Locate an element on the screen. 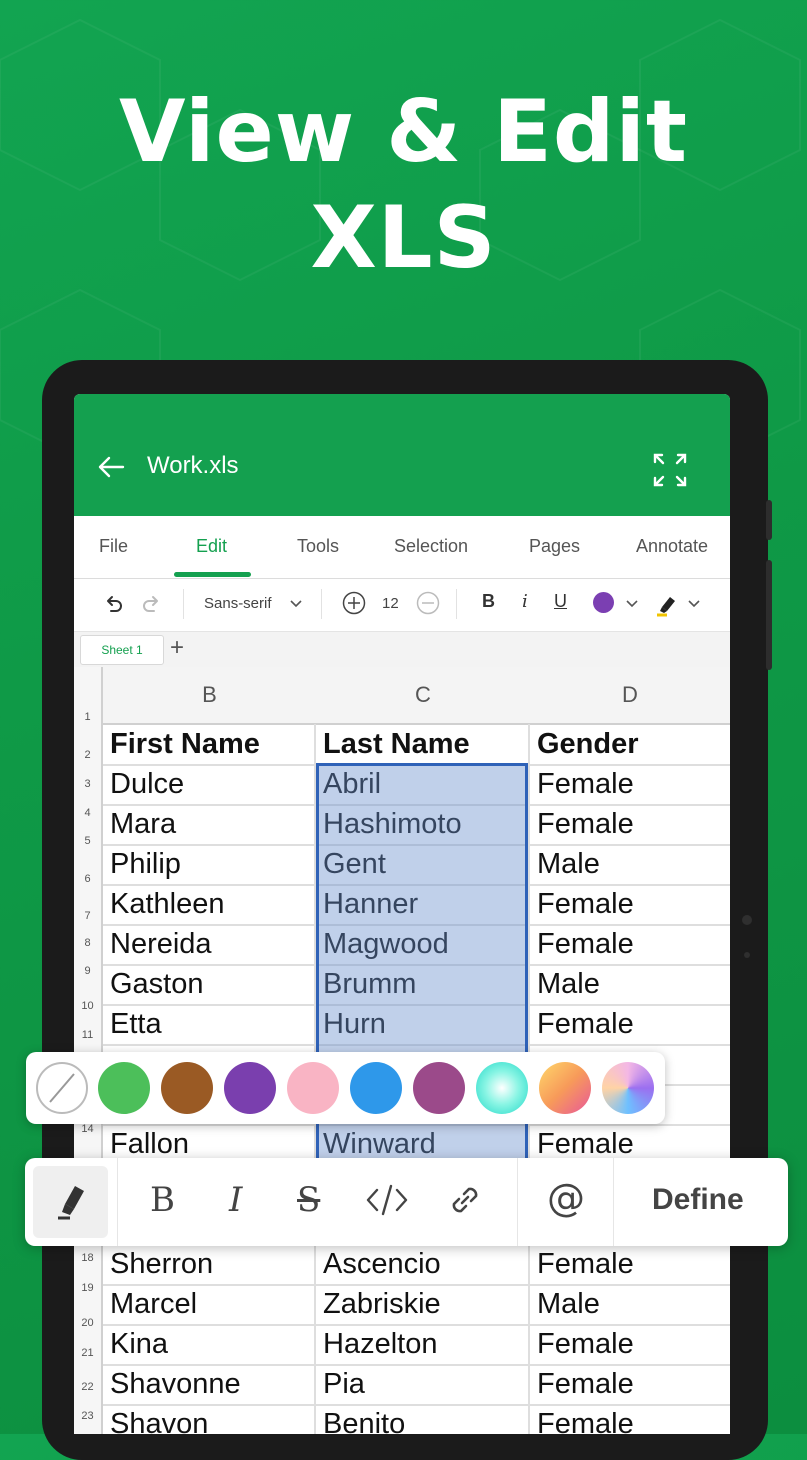 The width and height of the screenshot is (807, 1460). italic-button: I is located at coordinates (235, 1200).